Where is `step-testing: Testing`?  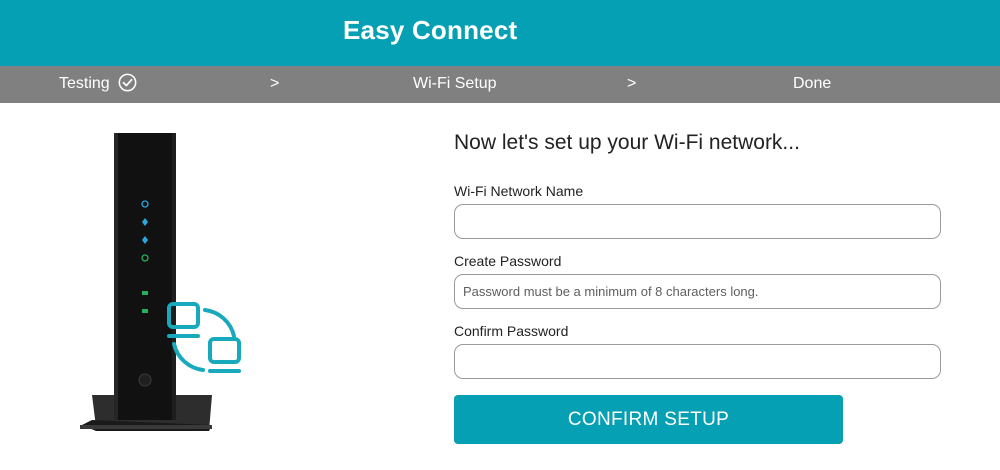
step-testing: Testing is located at coordinates (98, 83).